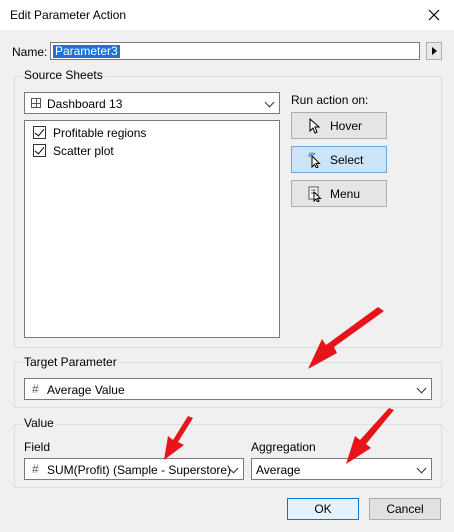  Describe the element at coordinates (68, 15) in the screenshot. I see `dialog-title: Edit Parameter Action` at that location.